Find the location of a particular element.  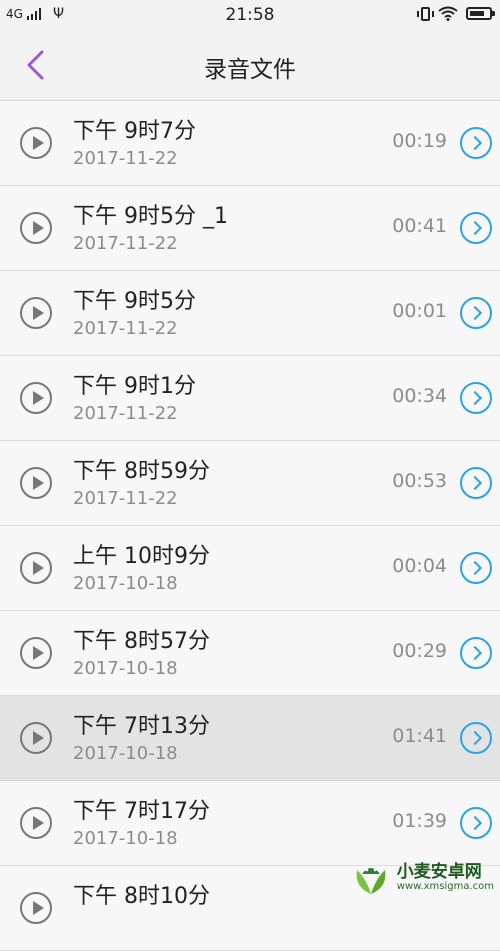

recording-row: 下午 9时7分 2017-11-22 00:19 is located at coordinates (250, 143).